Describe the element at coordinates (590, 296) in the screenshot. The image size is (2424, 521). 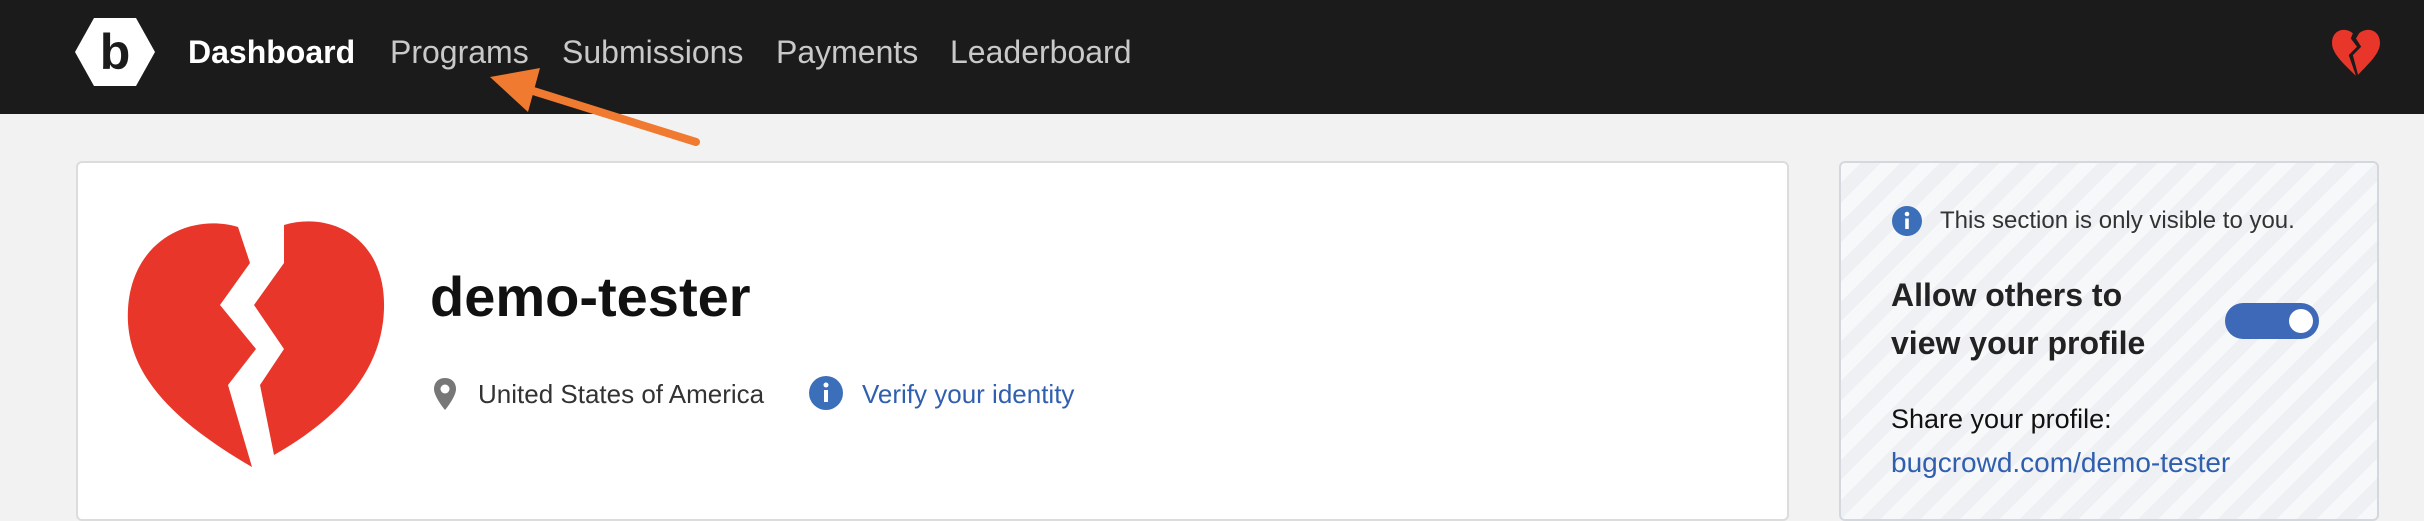
I see `username: demo-tester` at that location.